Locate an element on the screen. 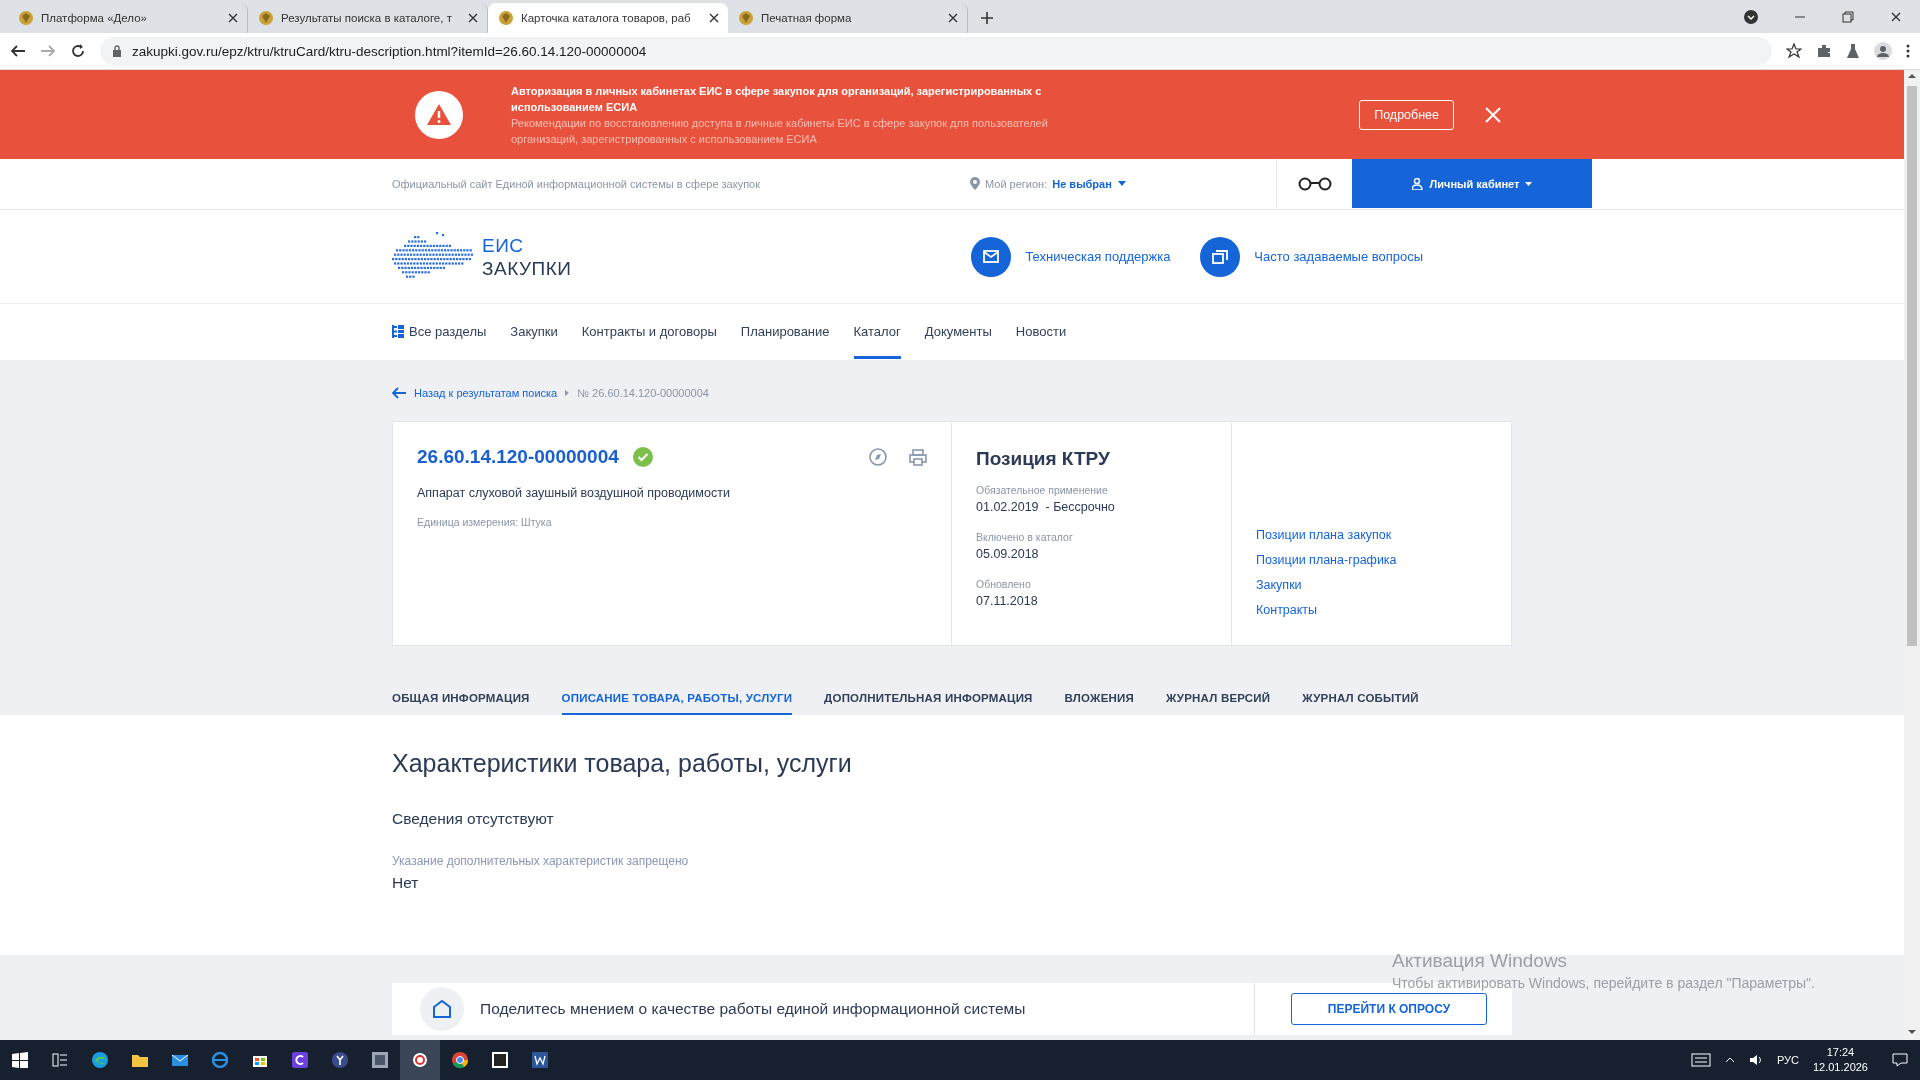  start-icon is located at coordinates (20, 1060).